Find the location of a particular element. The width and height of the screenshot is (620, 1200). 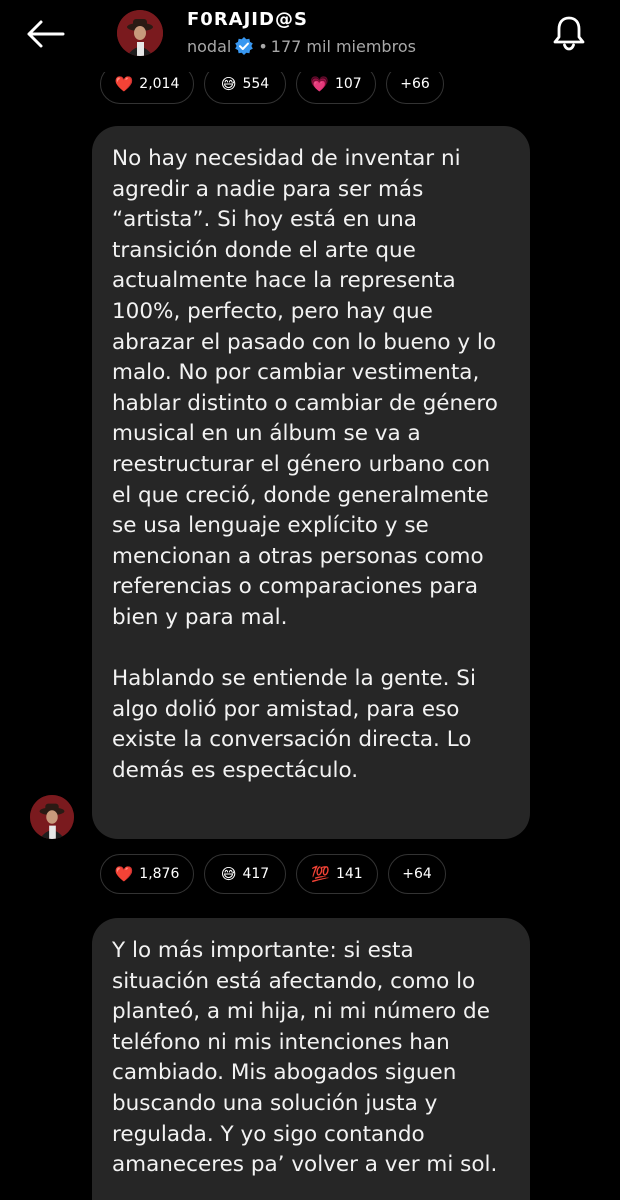

growing-heart-icon: 💗 is located at coordinates (319, 83).